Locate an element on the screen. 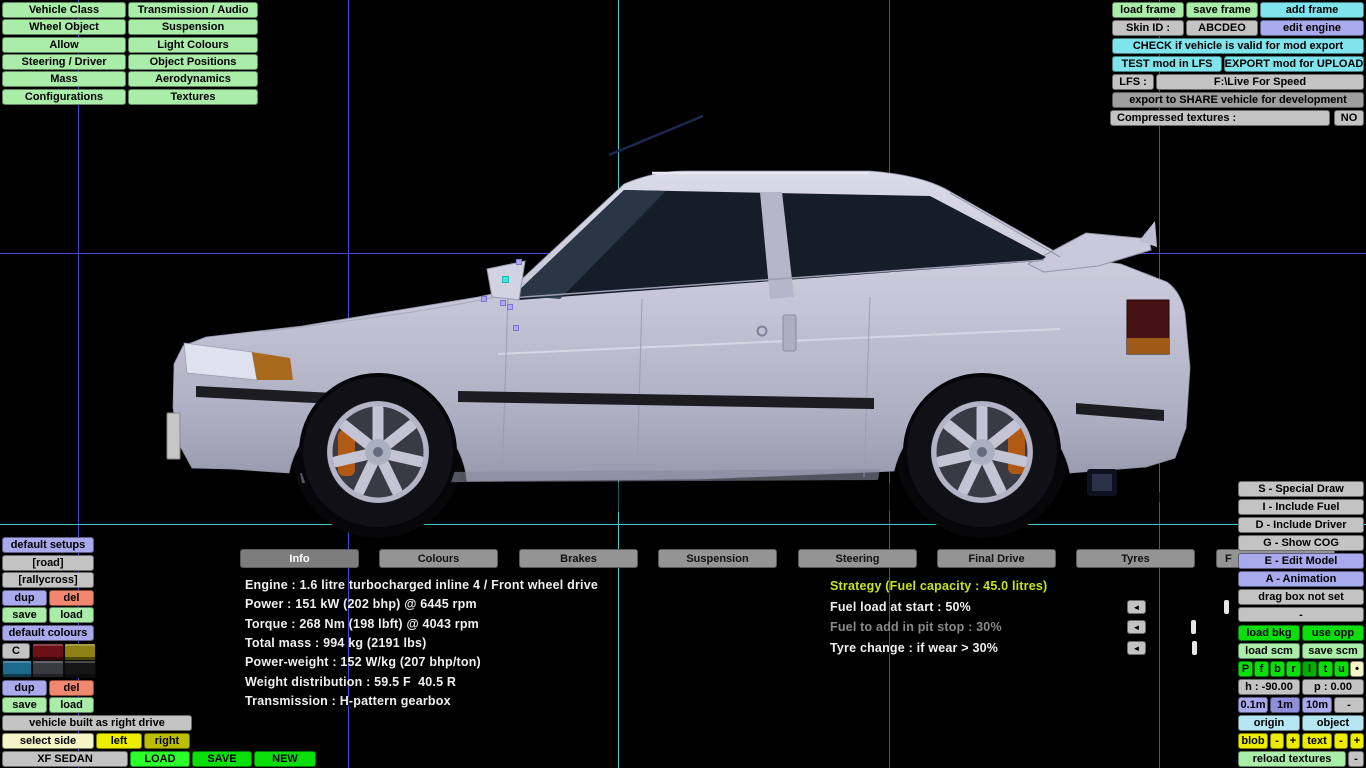 This screenshot has width=1366, height=768. blob-button: blob is located at coordinates (1253, 741).